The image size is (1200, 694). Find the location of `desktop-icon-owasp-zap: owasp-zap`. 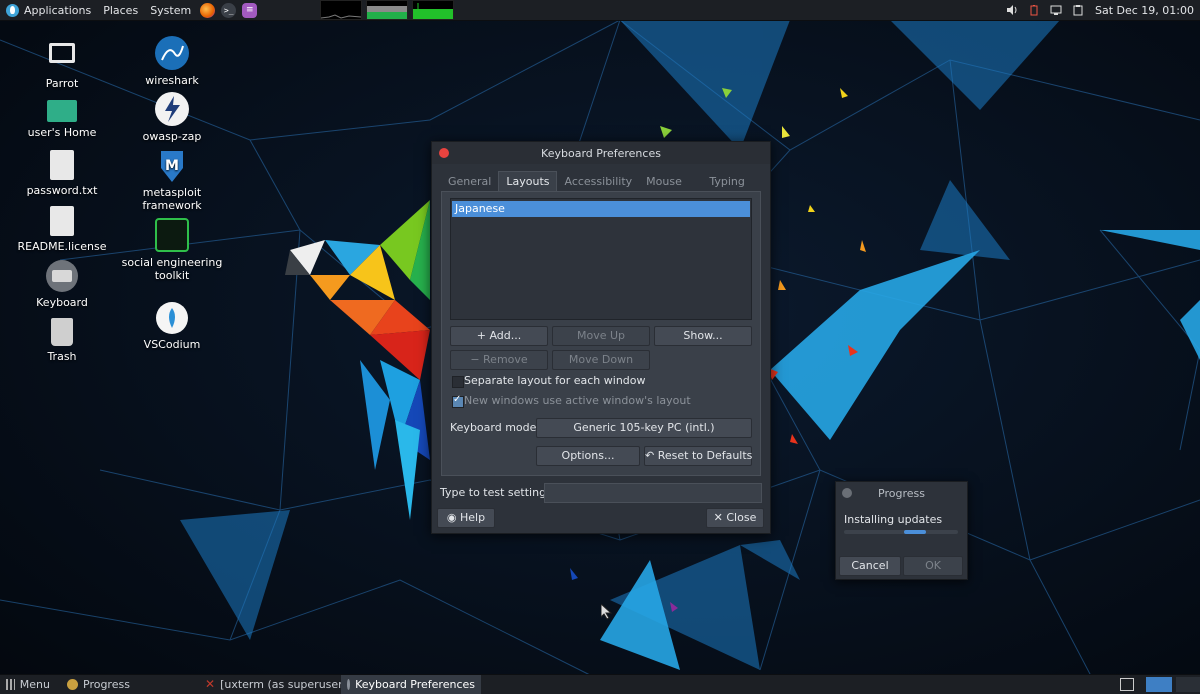

desktop-icon-owasp-zap: owasp-zap is located at coordinates (172, 117).